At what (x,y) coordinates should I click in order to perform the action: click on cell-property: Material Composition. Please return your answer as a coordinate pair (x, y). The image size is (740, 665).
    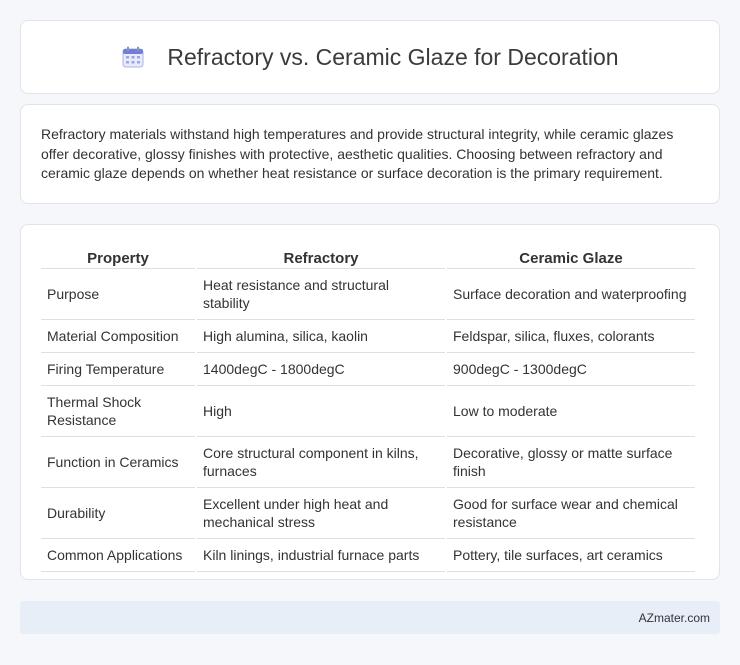
    Looking at the image, I should click on (118, 336).